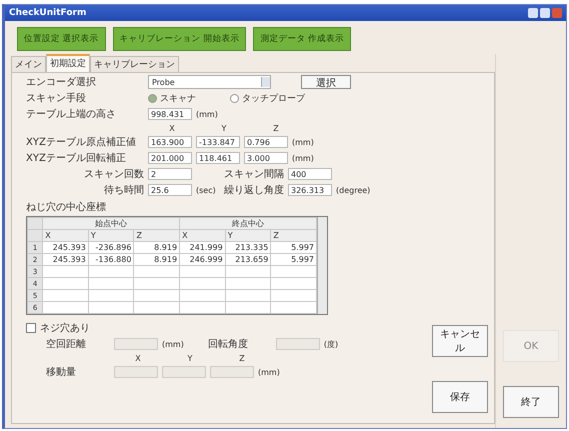 This screenshot has height=431, width=569. What do you see at coordinates (266, 142) in the screenshot?
I see `input-field: 0.796` at bounding box center [266, 142].